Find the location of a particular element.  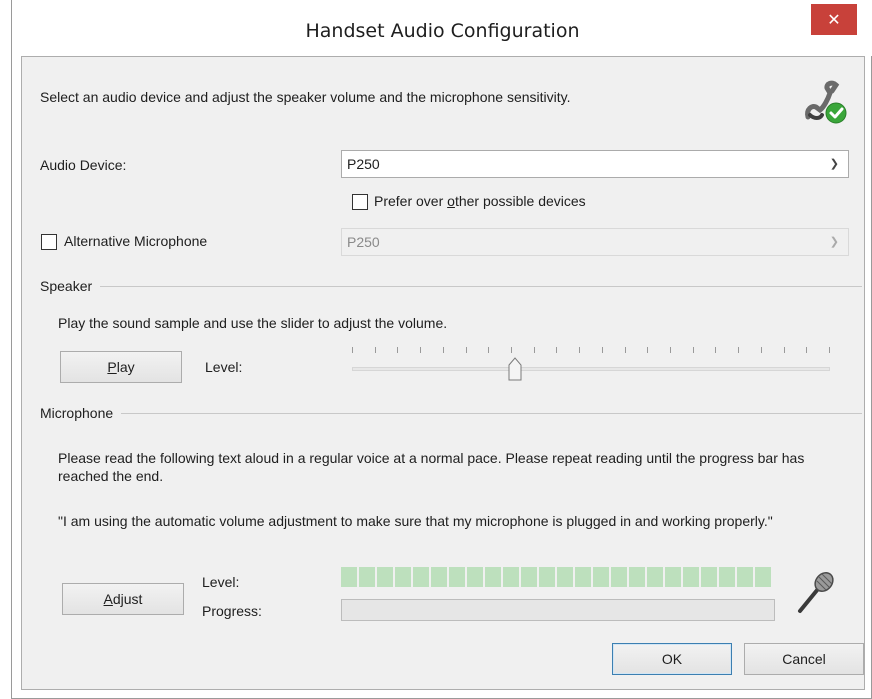

progress-label: Progress: is located at coordinates (232, 611).